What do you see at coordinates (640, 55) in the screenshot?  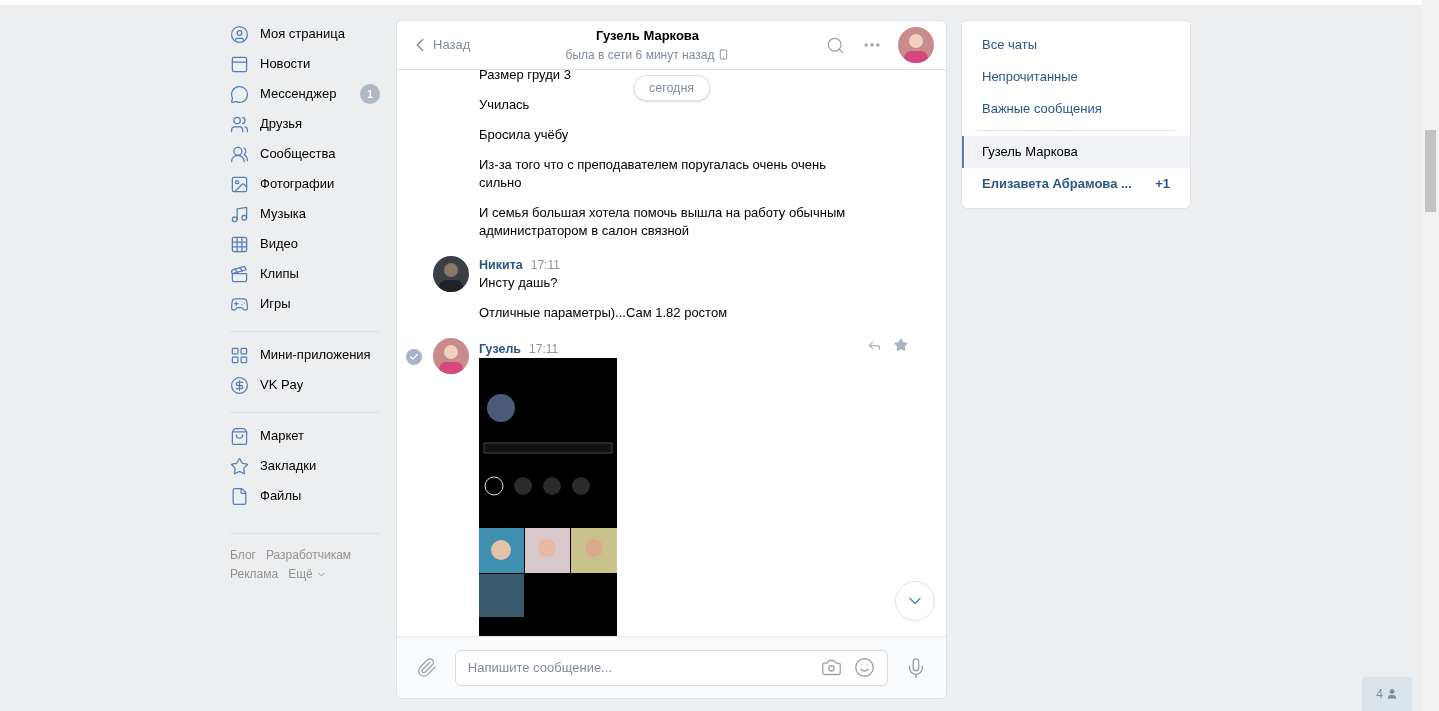 I see `online-status: была в сети 6 минут назад` at bounding box center [640, 55].